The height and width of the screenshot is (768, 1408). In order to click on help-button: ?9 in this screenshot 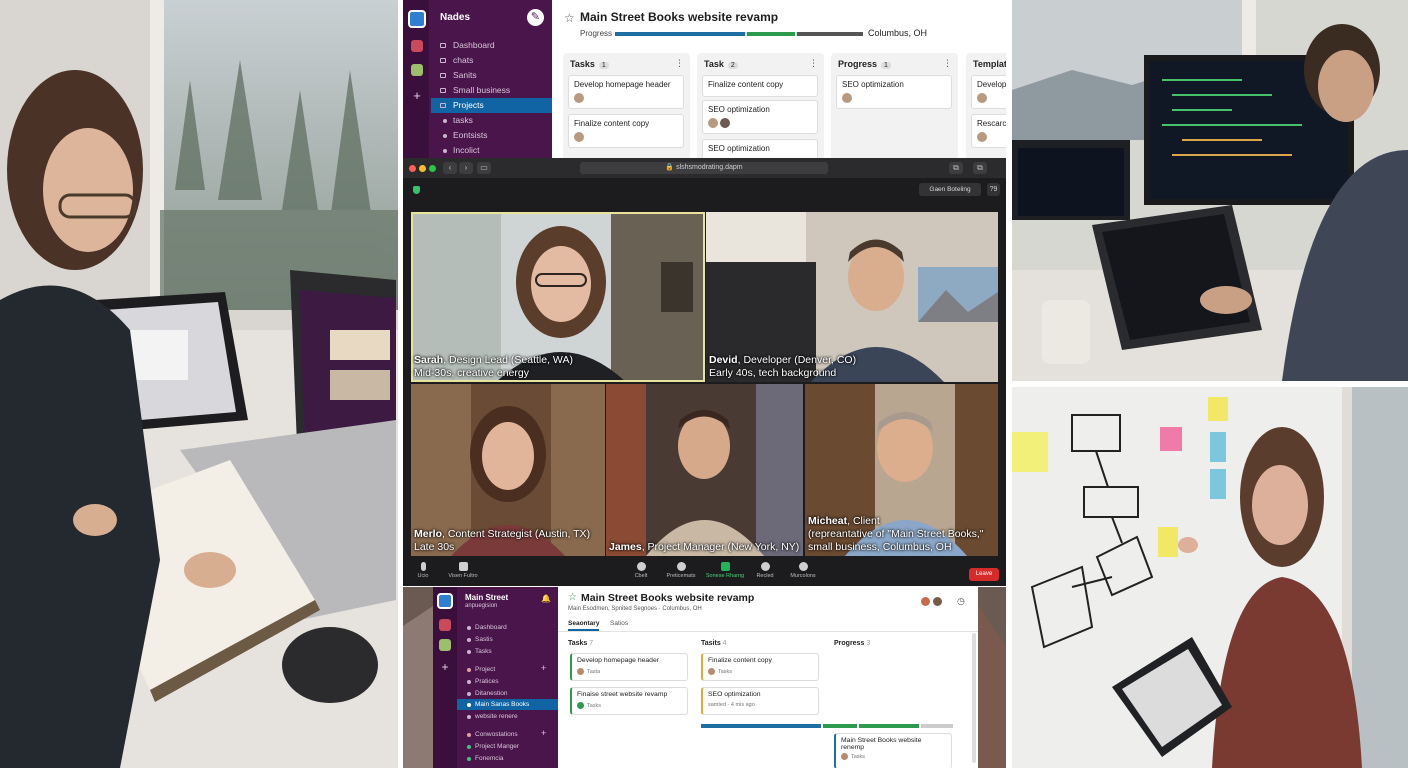, I will do `click(993, 189)`.